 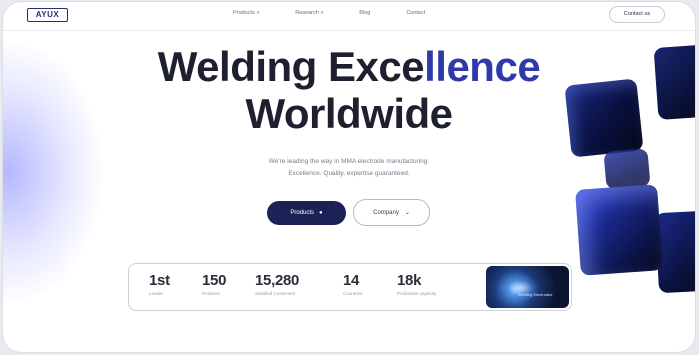 What do you see at coordinates (47, 15) in the screenshot?
I see `logo: AYUX` at bounding box center [47, 15].